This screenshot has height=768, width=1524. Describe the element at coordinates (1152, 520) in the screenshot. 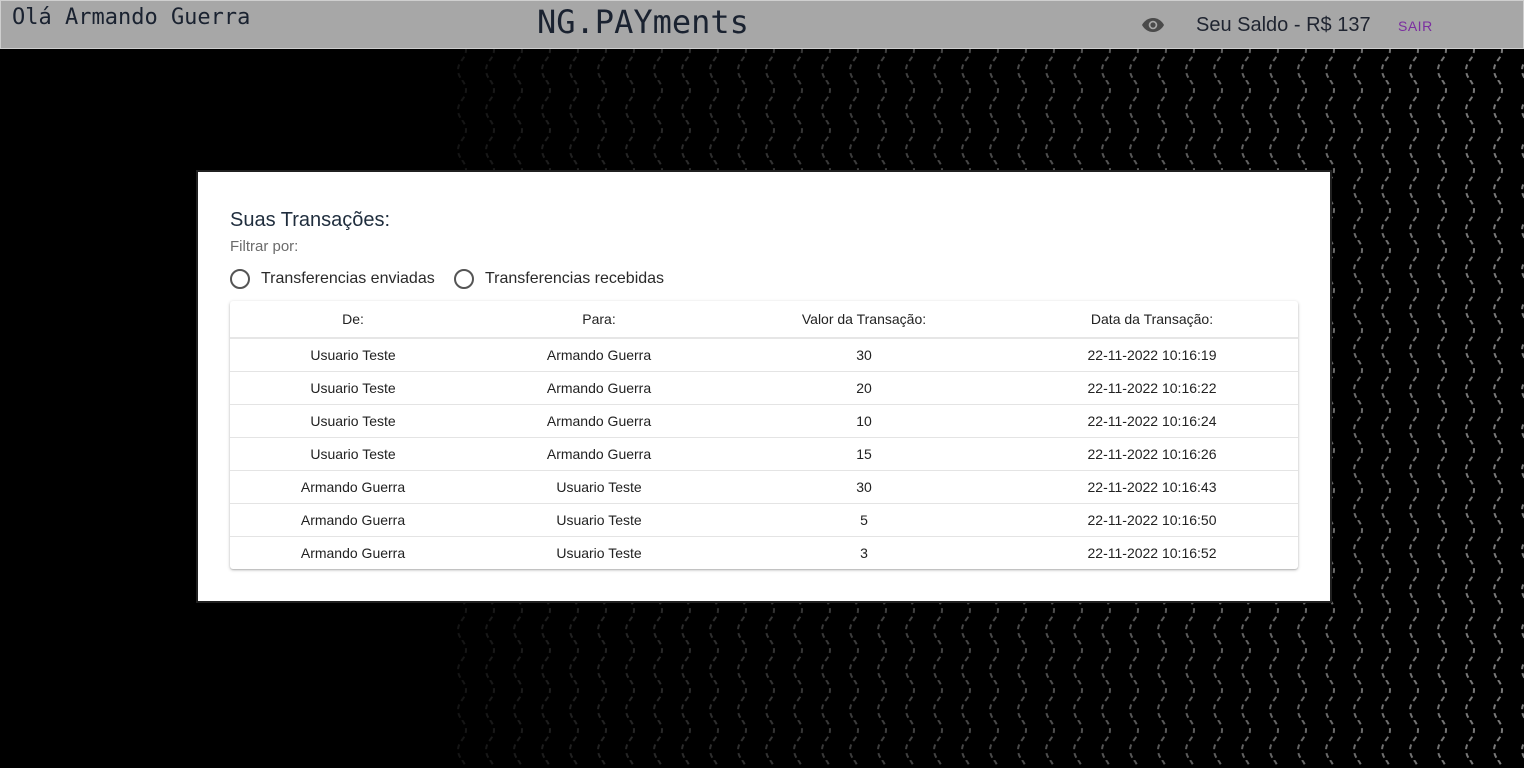

I see `cell-date: 22-11-2022 10:16:50` at that location.